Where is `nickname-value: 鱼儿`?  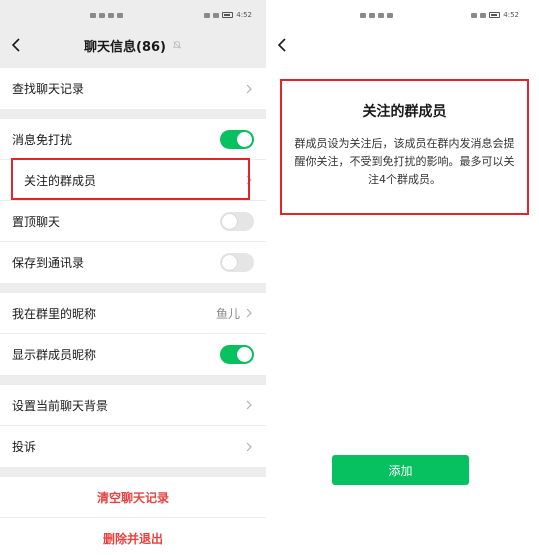 nickname-value: 鱼儿 is located at coordinates (227, 313).